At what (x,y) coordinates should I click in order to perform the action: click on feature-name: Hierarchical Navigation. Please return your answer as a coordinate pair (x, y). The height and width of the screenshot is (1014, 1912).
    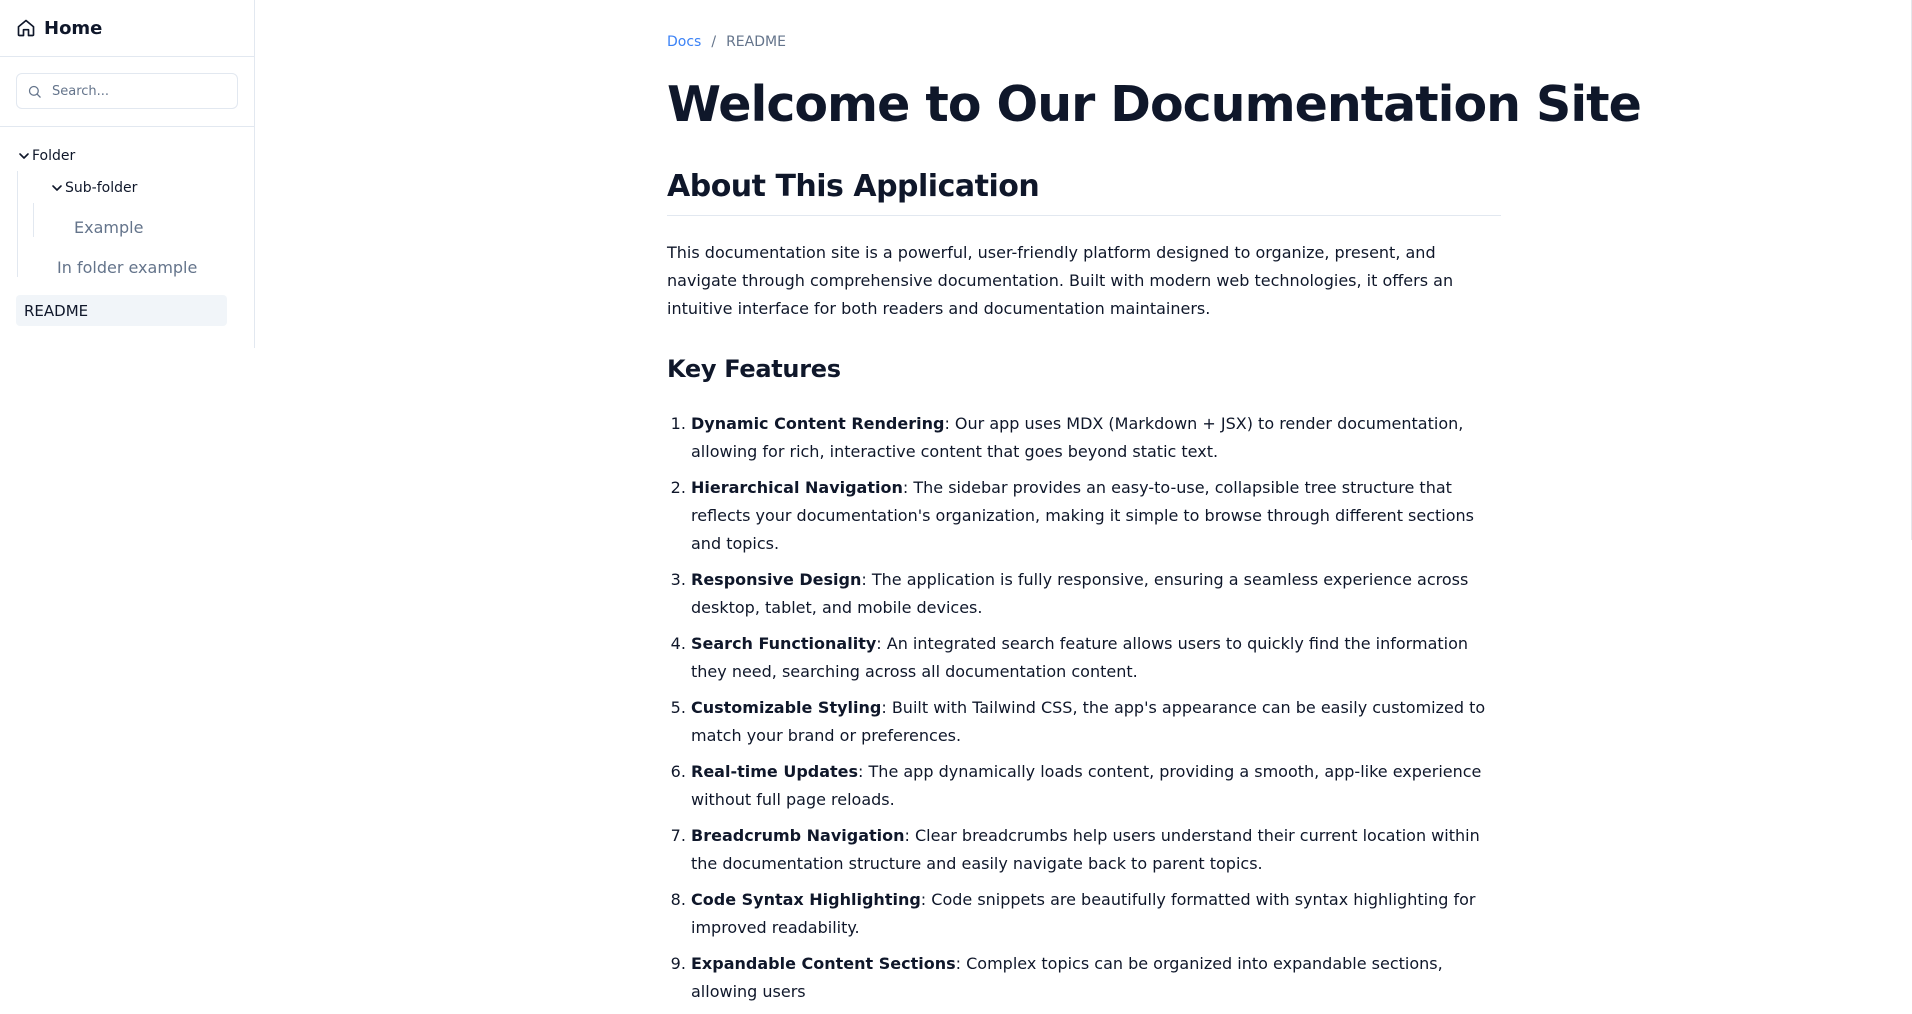
    Looking at the image, I should click on (797, 487).